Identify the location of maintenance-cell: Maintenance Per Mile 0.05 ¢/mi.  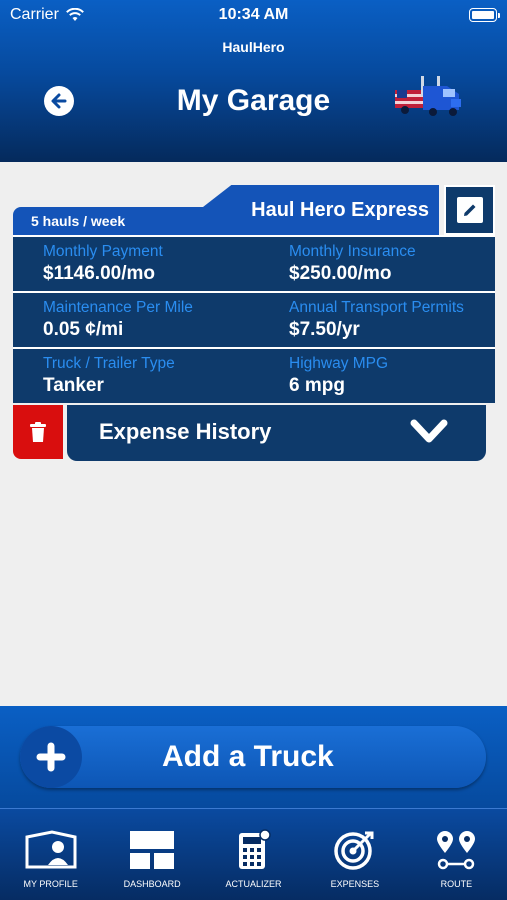
(131, 320).